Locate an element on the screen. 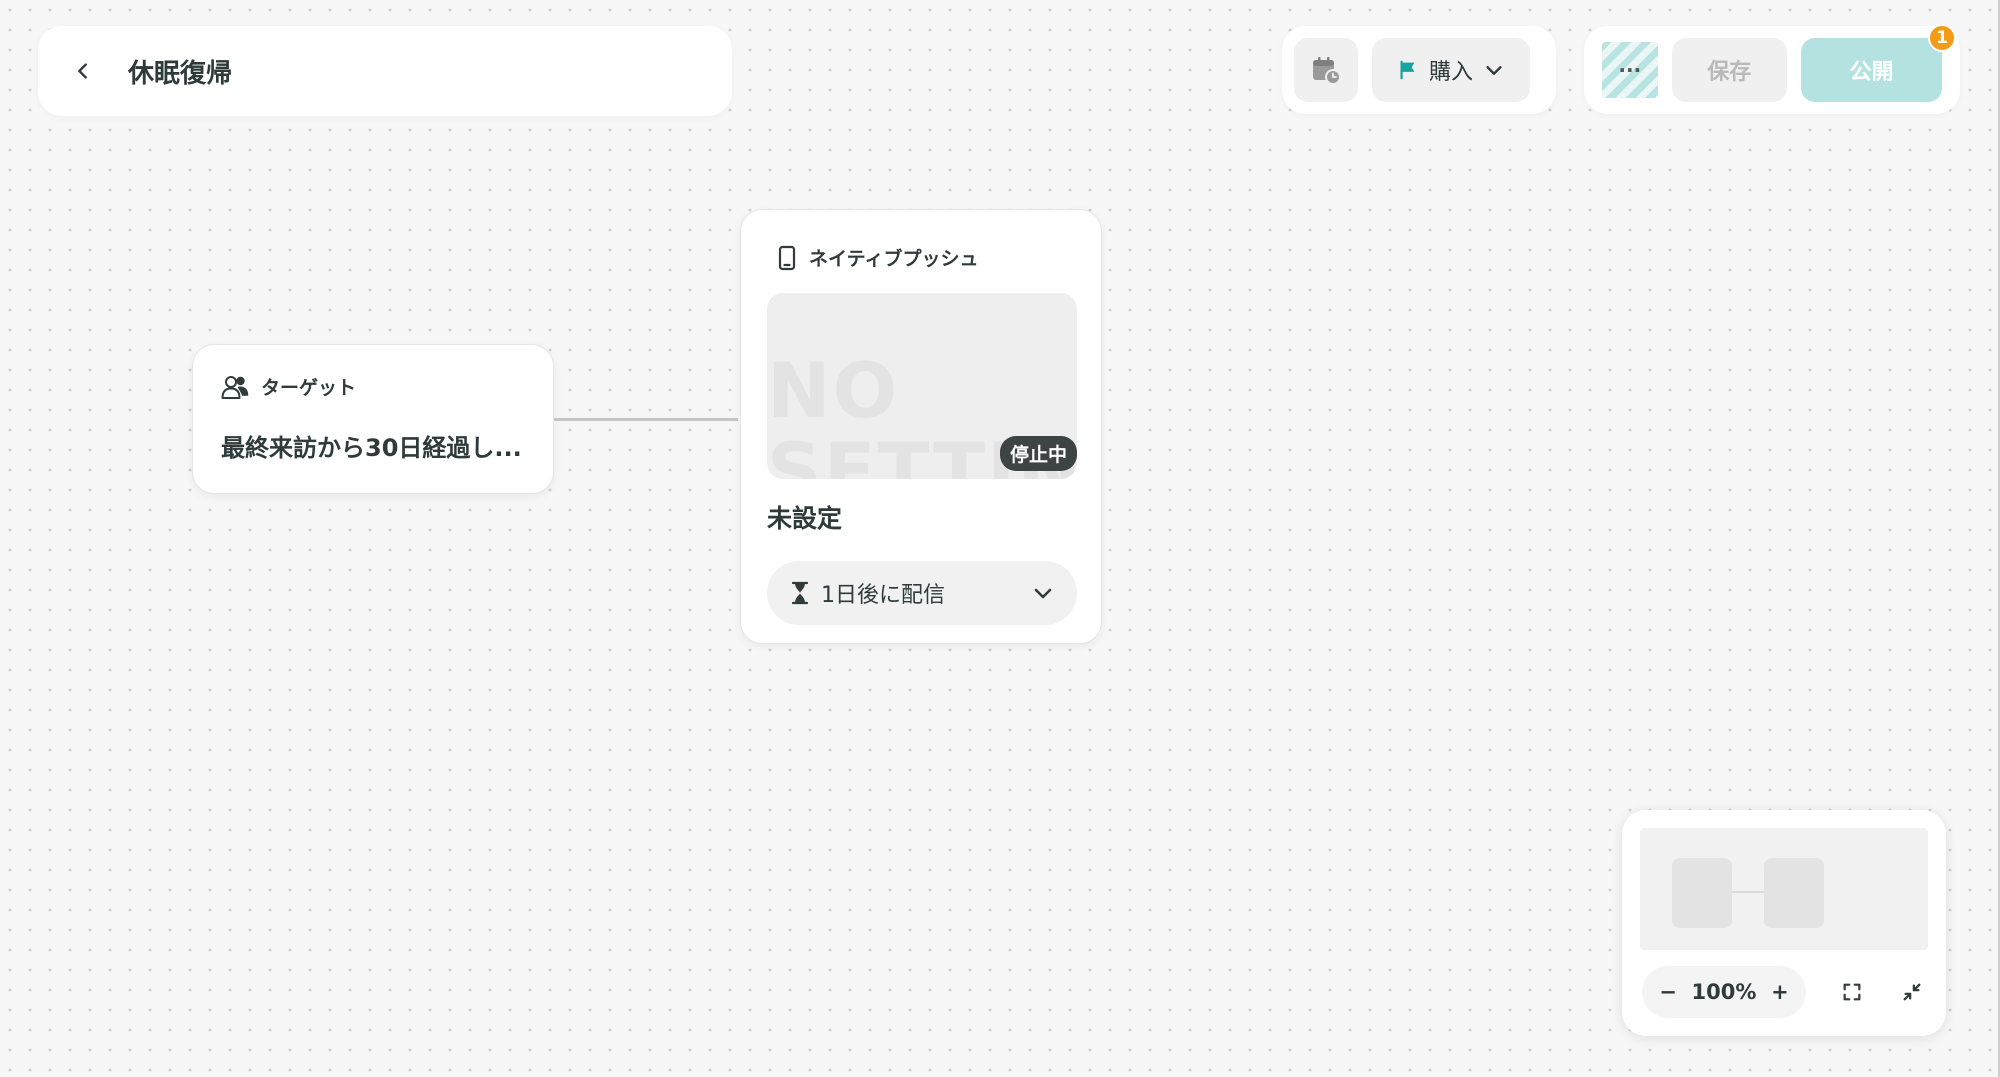  goal-label: 購入 is located at coordinates (1450, 72).